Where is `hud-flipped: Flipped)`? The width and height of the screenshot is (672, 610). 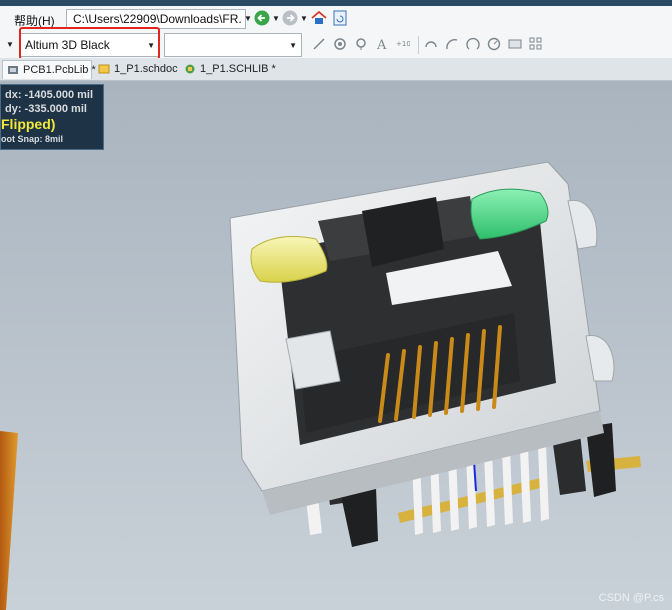
hud-flipped: Flipped) is located at coordinates (28, 124).